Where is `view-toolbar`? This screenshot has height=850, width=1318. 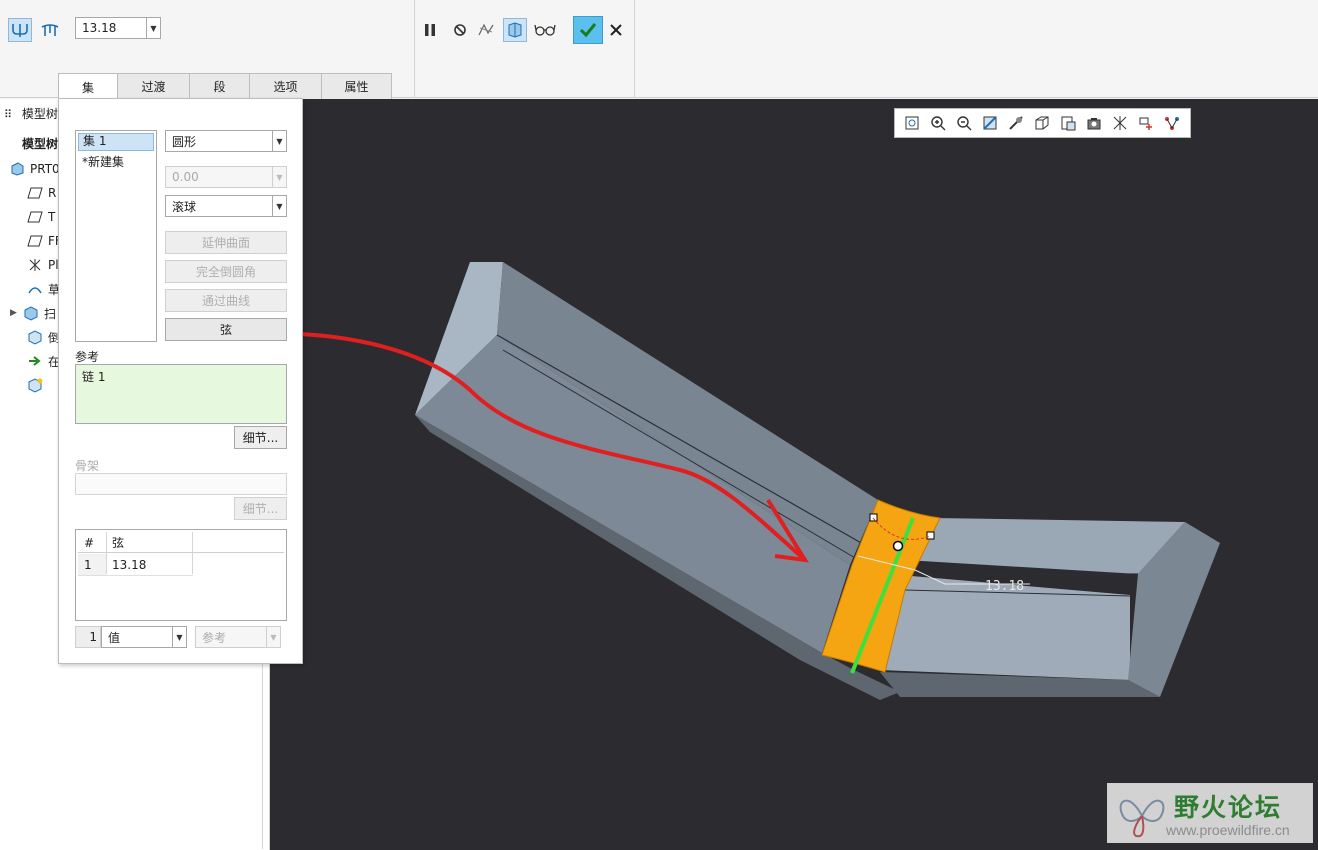
view-toolbar is located at coordinates (1042, 123).